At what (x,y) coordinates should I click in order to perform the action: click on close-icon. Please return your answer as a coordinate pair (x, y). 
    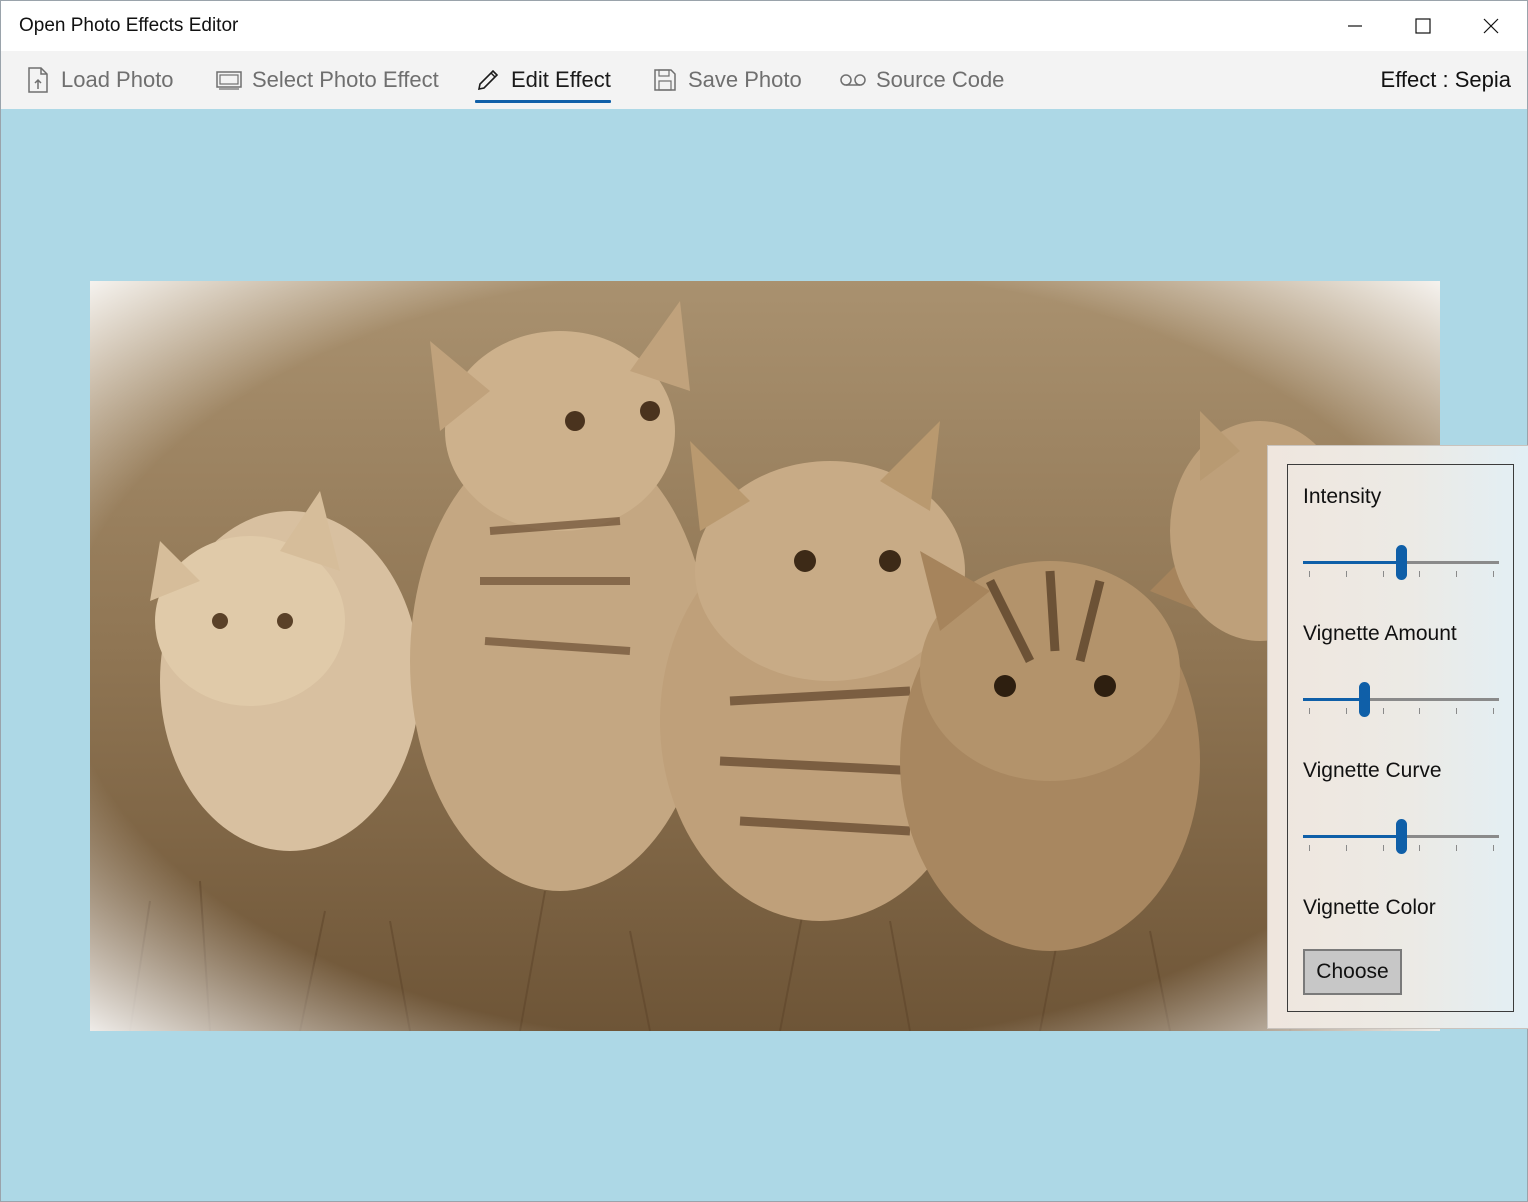
    Looking at the image, I should click on (1491, 26).